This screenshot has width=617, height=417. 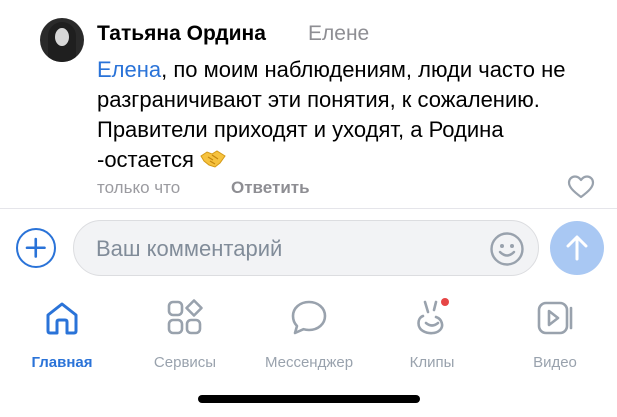 What do you see at coordinates (432, 362) in the screenshot?
I see `tab-clips-label: Клипы` at bounding box center [432, 362].